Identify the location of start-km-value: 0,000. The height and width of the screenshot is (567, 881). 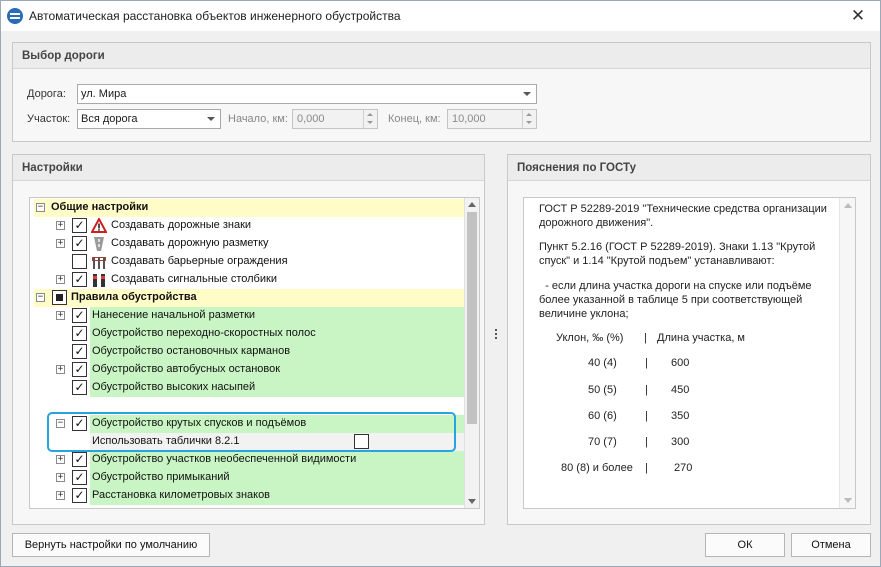
(311, 119).